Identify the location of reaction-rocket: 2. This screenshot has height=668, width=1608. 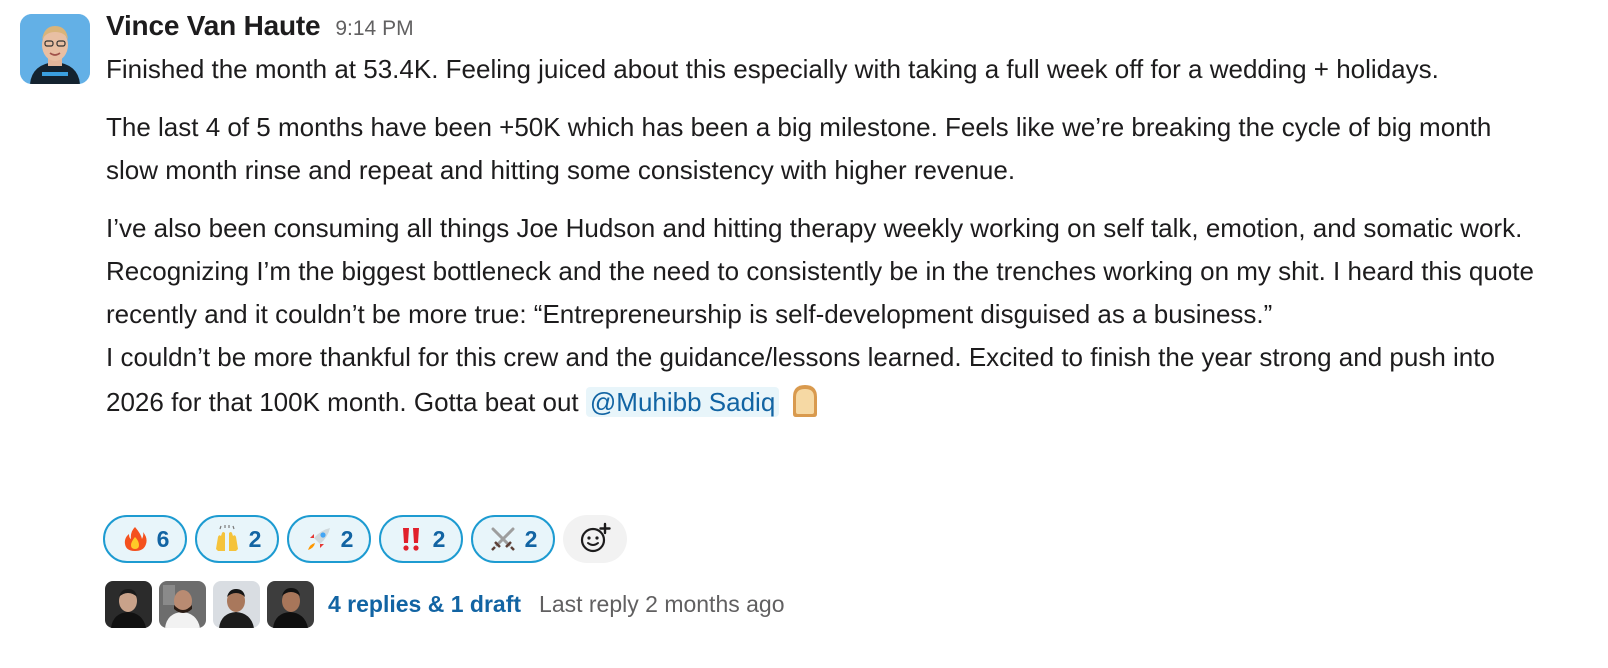
(329, 539).